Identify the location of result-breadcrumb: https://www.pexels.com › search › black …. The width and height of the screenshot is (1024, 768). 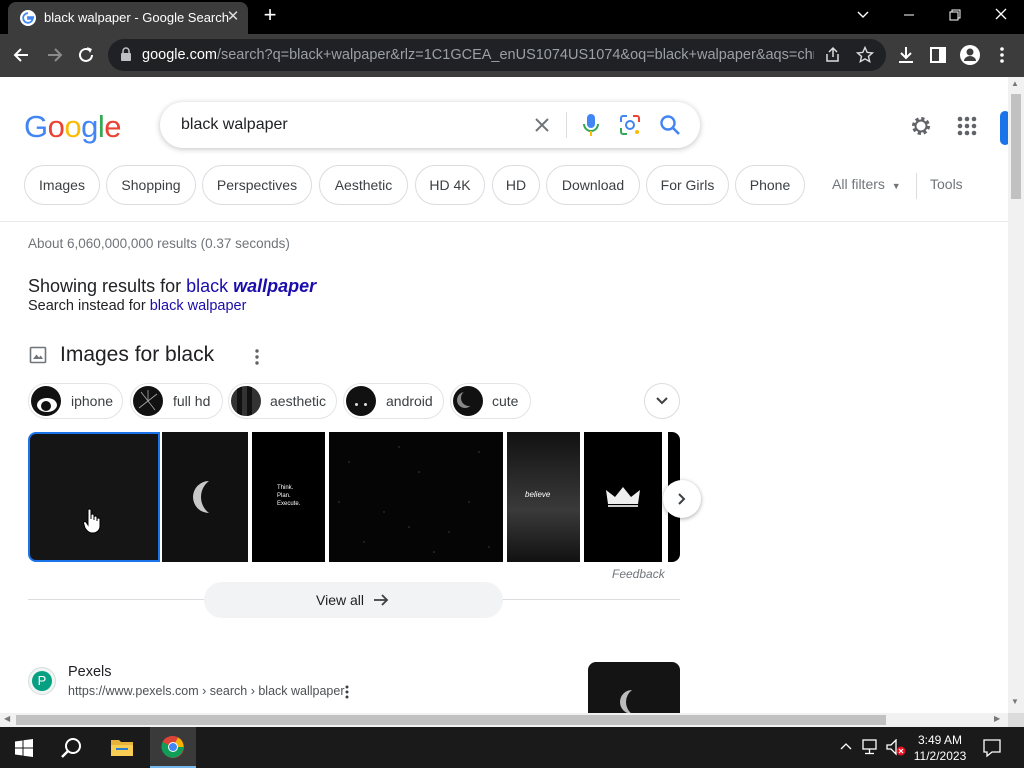
(206, 691).